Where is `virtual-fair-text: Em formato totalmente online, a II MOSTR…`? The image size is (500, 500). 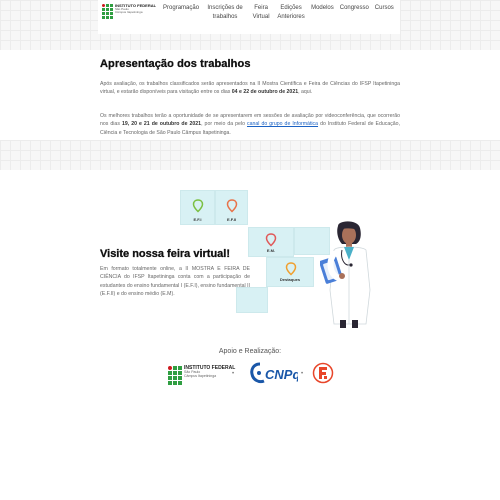
virtual-fair-text: Em formato totalmente online, a II MOSTR… is located at coordinates (175, 282).